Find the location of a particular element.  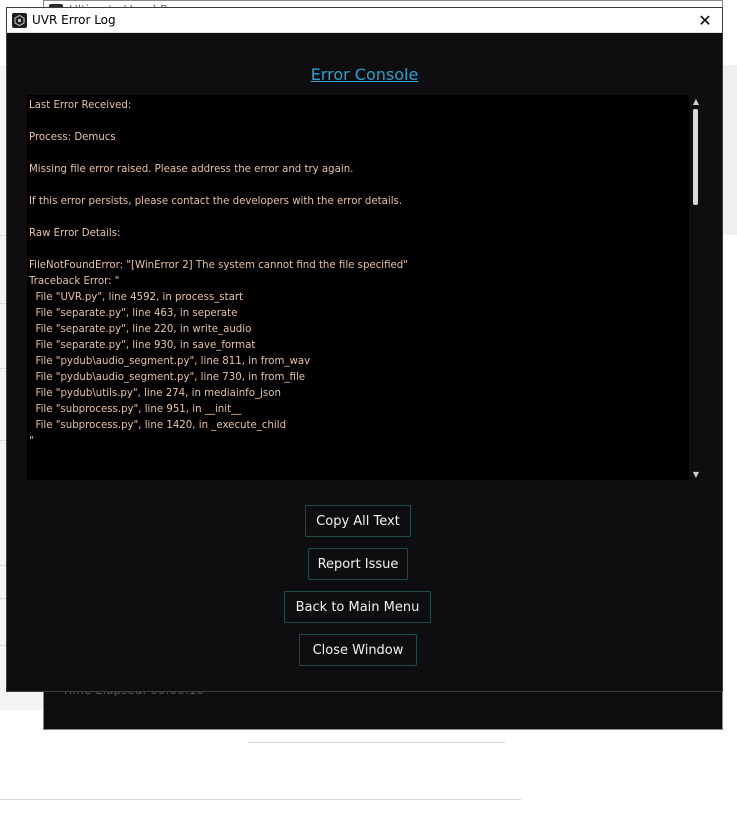

window-title: UVR Error Log is located at coordinates (74, 20).